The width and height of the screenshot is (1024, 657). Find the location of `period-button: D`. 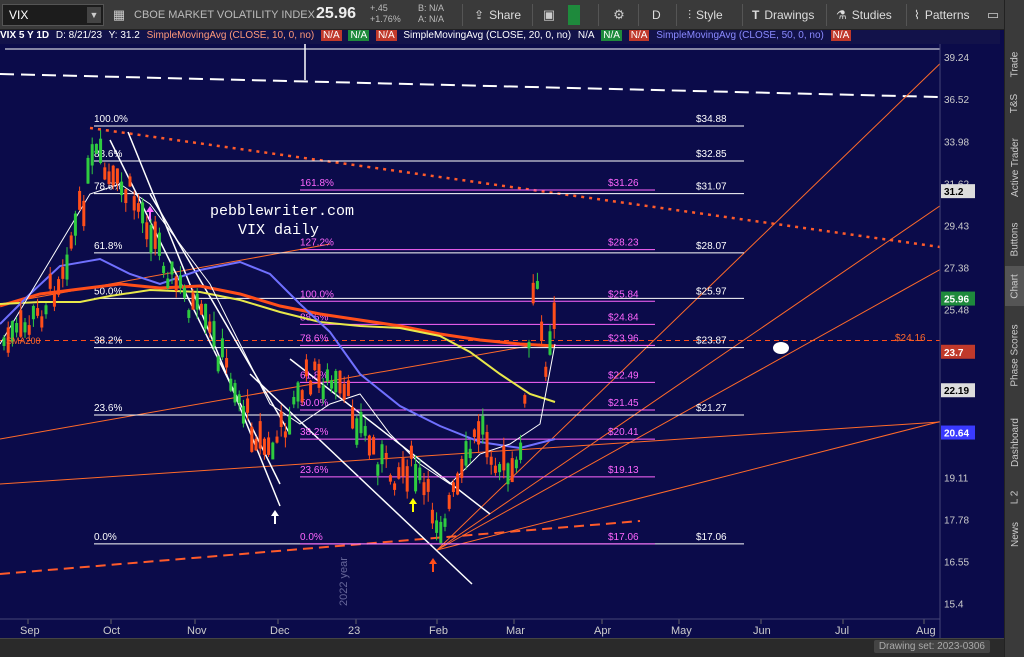

period-button: D is located at coordinates (656, 15).